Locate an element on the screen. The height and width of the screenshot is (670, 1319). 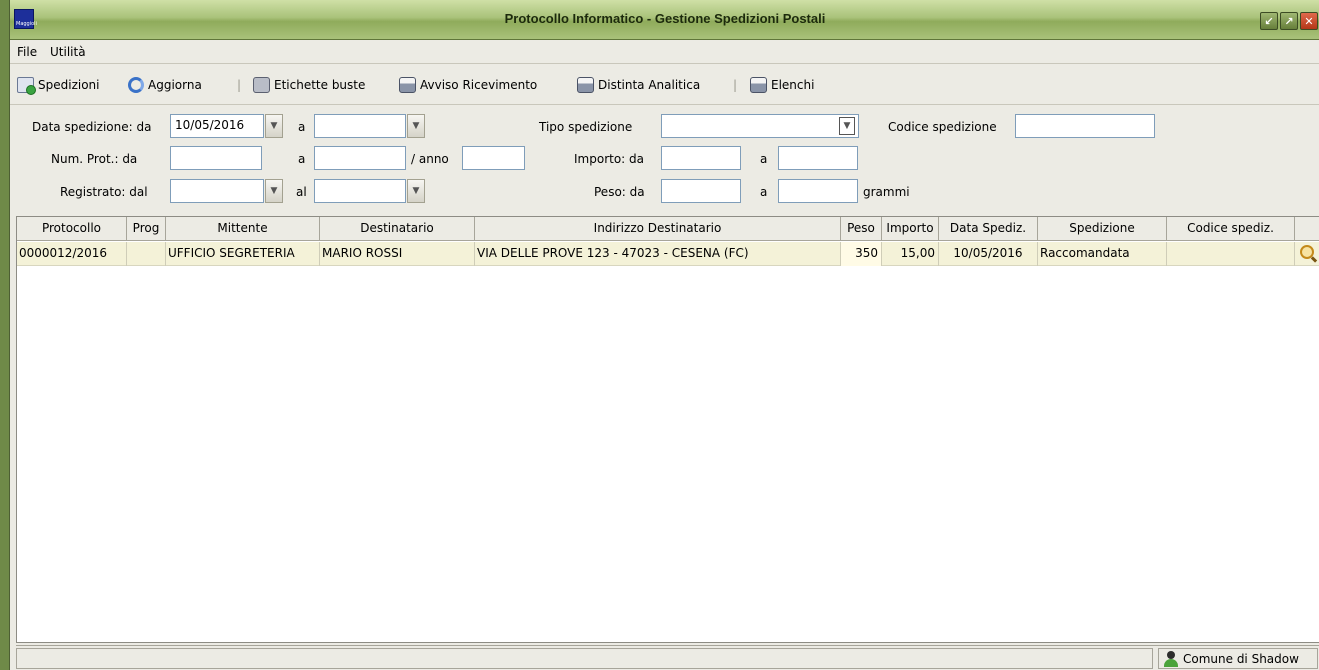
column-header-protocollo: Protocollo is located at coordinates (72, 229).